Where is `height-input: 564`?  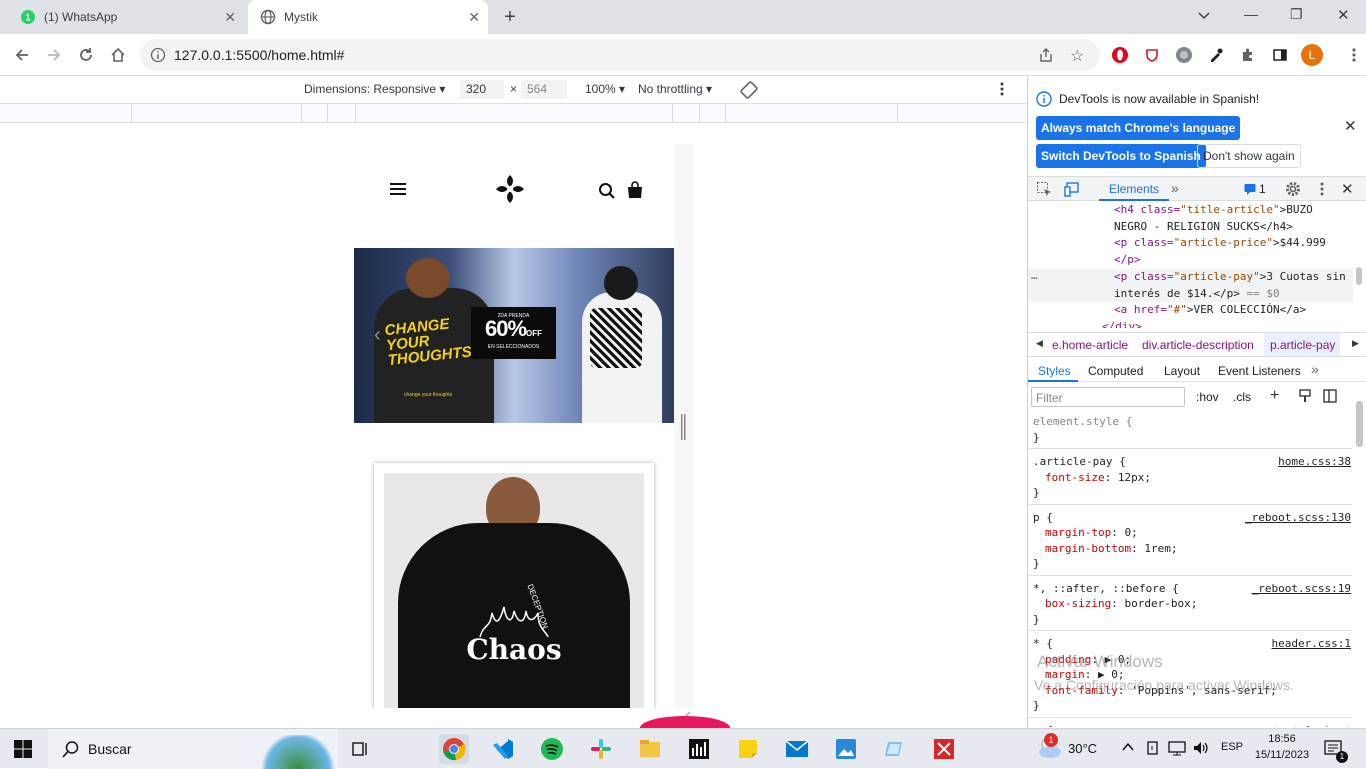 height-input: 564 is located at coordinates (544, 89).